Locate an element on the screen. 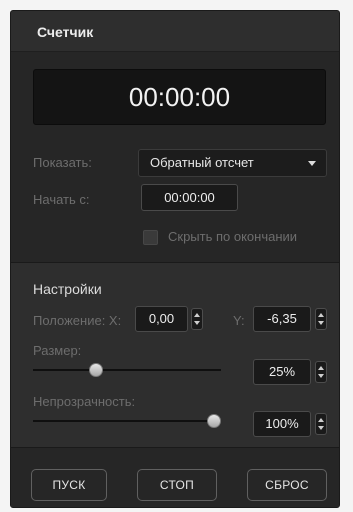 The width and height of the screenshot is (353, 512). size-slider-track is located at coordinates (127, 370).